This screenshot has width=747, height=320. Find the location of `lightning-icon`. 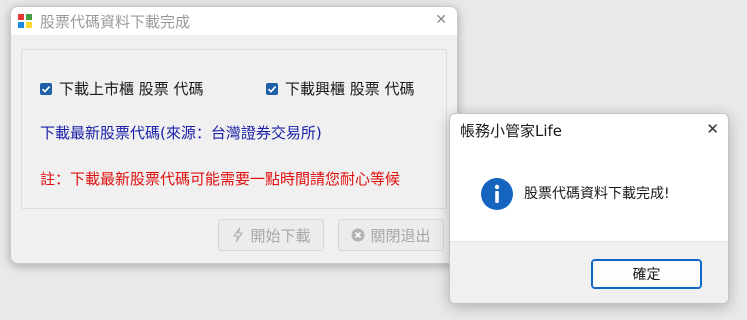

lightning-icon is located at coordinates (238, 235).